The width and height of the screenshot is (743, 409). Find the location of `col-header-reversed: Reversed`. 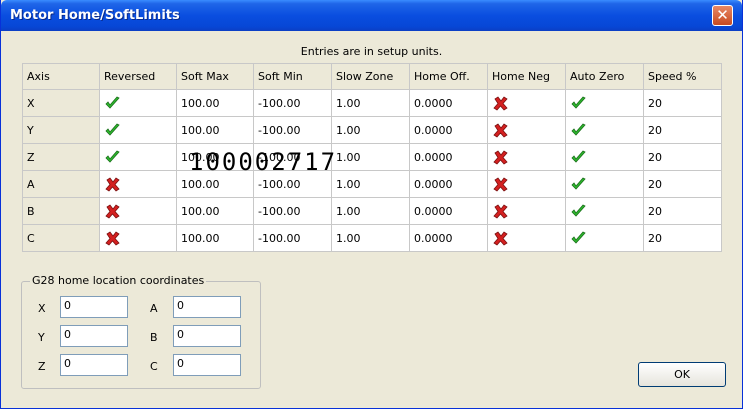

col-header-reversed: Reversed is located at coordinates (138, 76).